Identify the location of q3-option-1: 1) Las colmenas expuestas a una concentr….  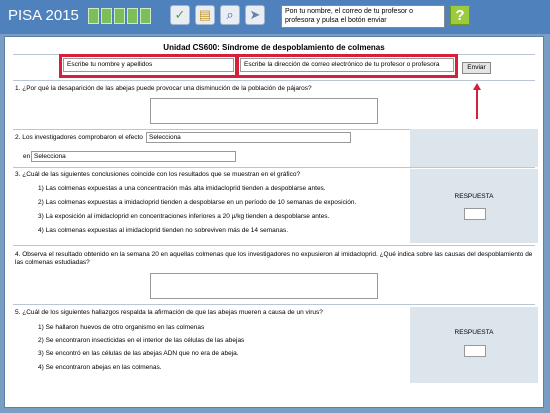
(182, 188).